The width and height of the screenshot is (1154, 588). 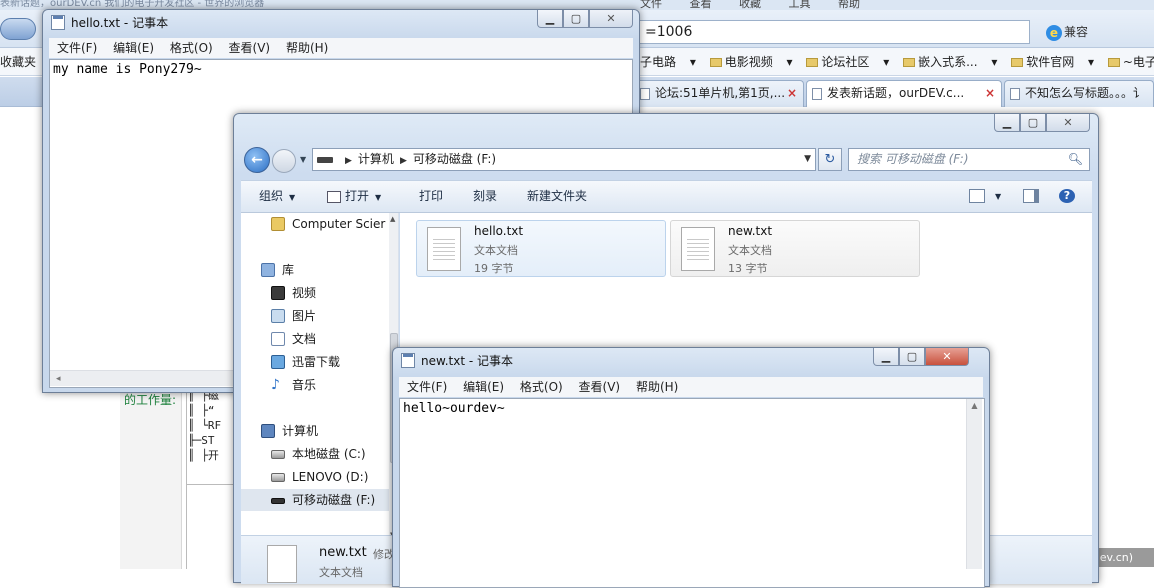 What do you see at coordinates (701, 5) in the screenshot?
I see `menu-view: 查看` at bounding box center [701, 5].